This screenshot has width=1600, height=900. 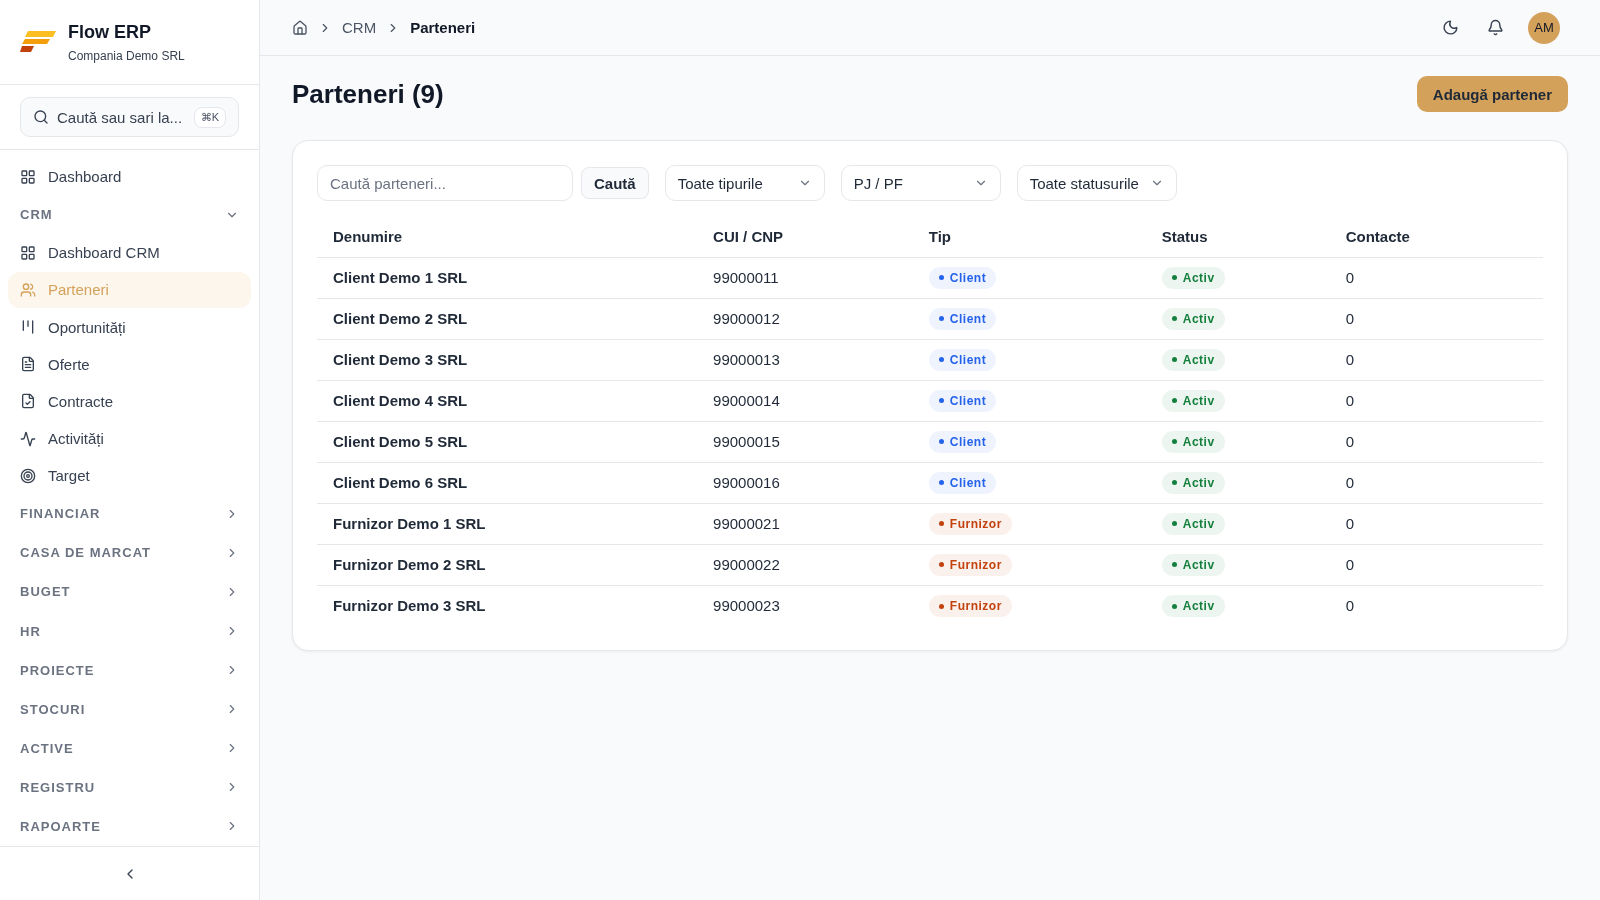 What do you see at coordinates (507, 564) in the screenshot?
I see `partner-name: Furnizor Demo 2 SRL` at bounding box center [507, 564].